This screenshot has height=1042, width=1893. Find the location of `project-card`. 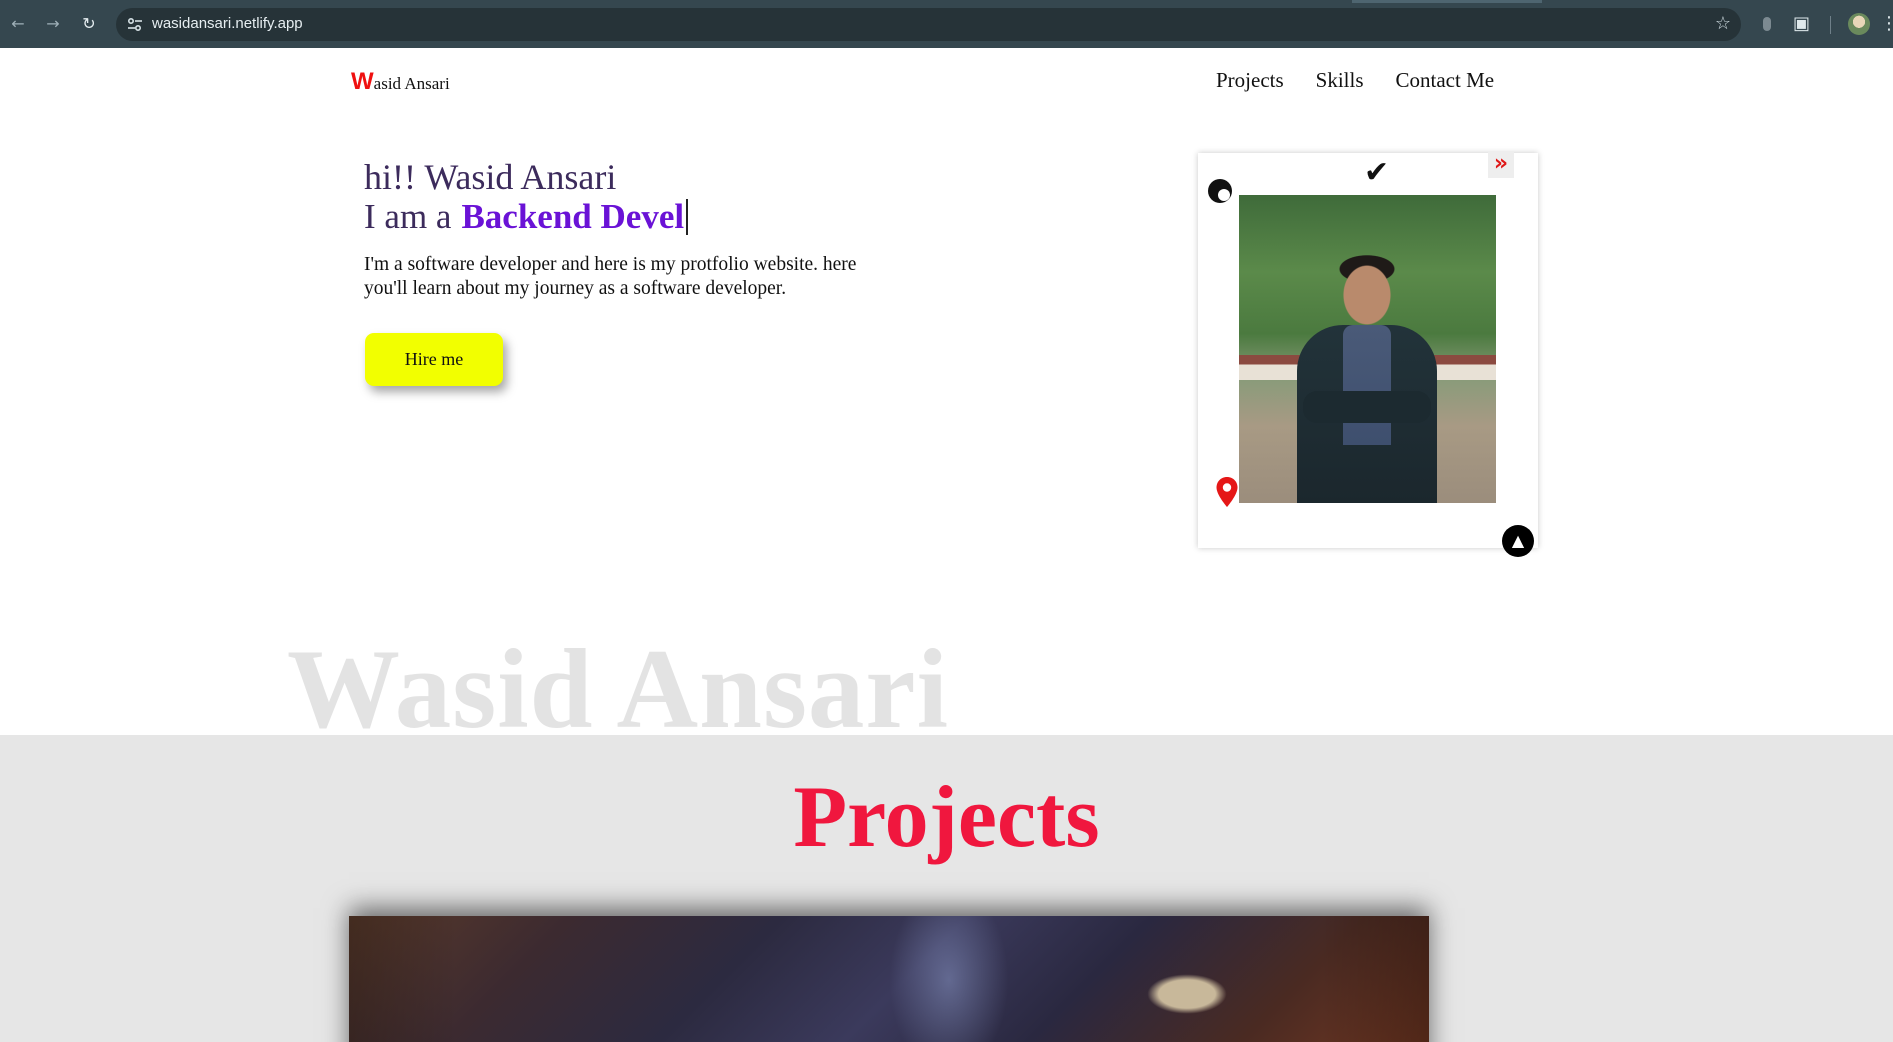

project-card is located at coordinates (889, 979).